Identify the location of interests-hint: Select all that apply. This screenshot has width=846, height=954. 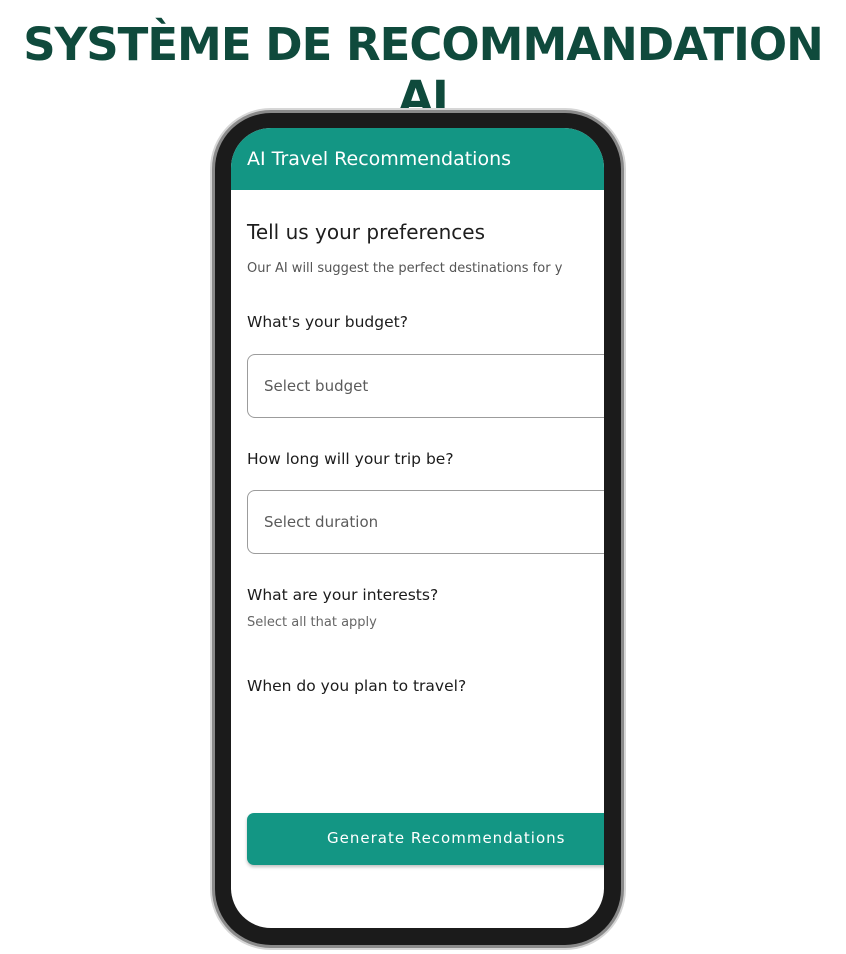
(312, 622).